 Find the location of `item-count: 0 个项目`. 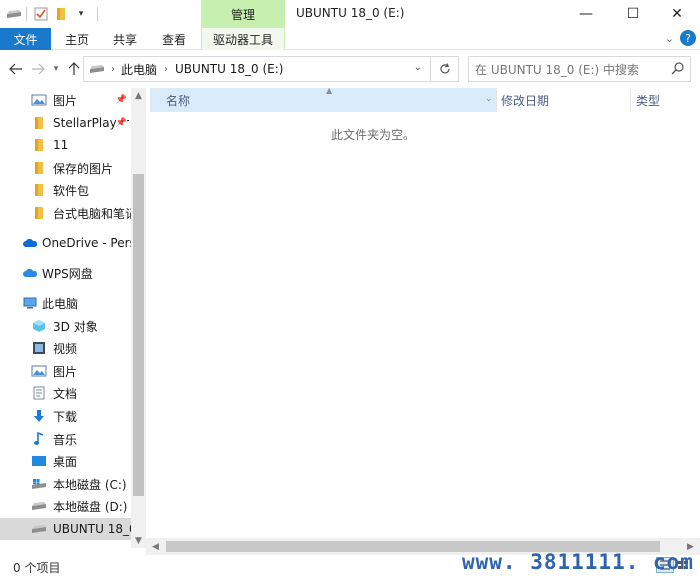

item-count: 0 个项目 is located at coordinates (37, 568).